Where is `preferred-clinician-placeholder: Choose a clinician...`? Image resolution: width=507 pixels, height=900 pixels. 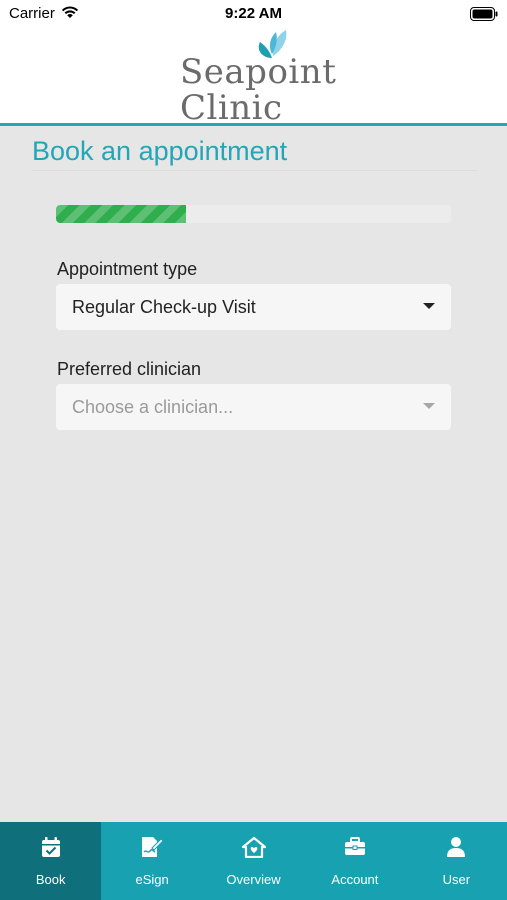
preferred-clinician-placeholder: Choose a clinician... is located at coordinates (153, 407).